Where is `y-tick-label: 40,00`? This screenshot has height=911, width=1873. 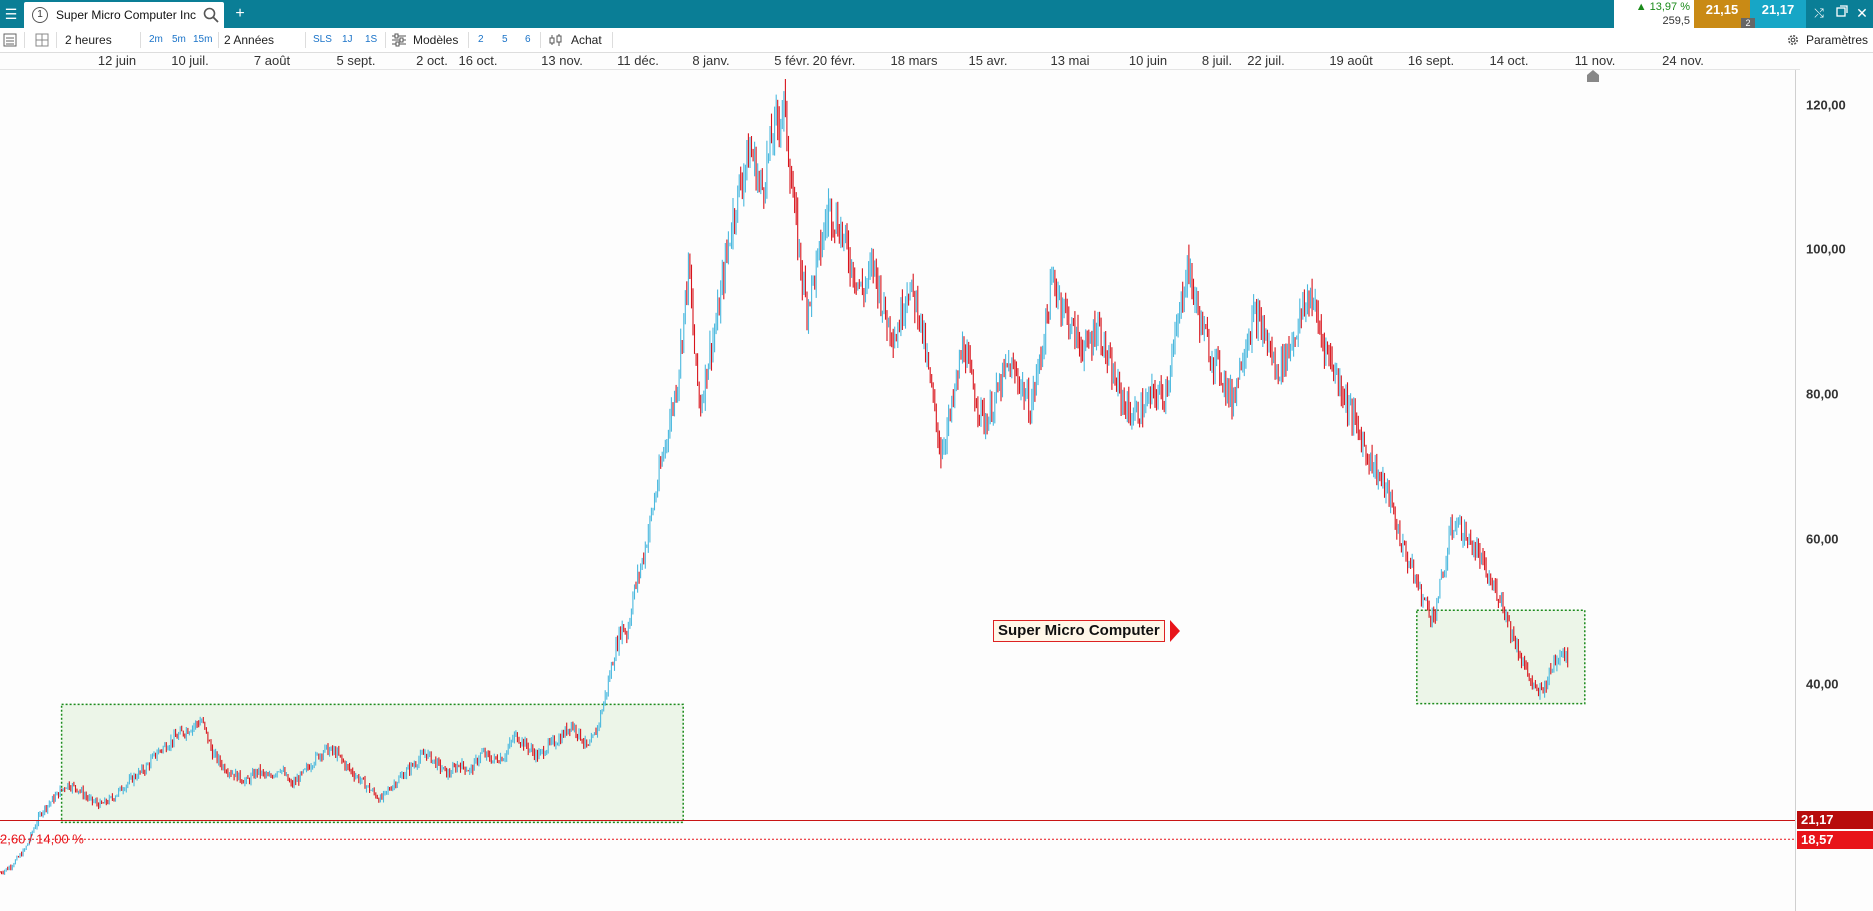
y-tick-label: 40,00 is located at coordinates (1822, 684).